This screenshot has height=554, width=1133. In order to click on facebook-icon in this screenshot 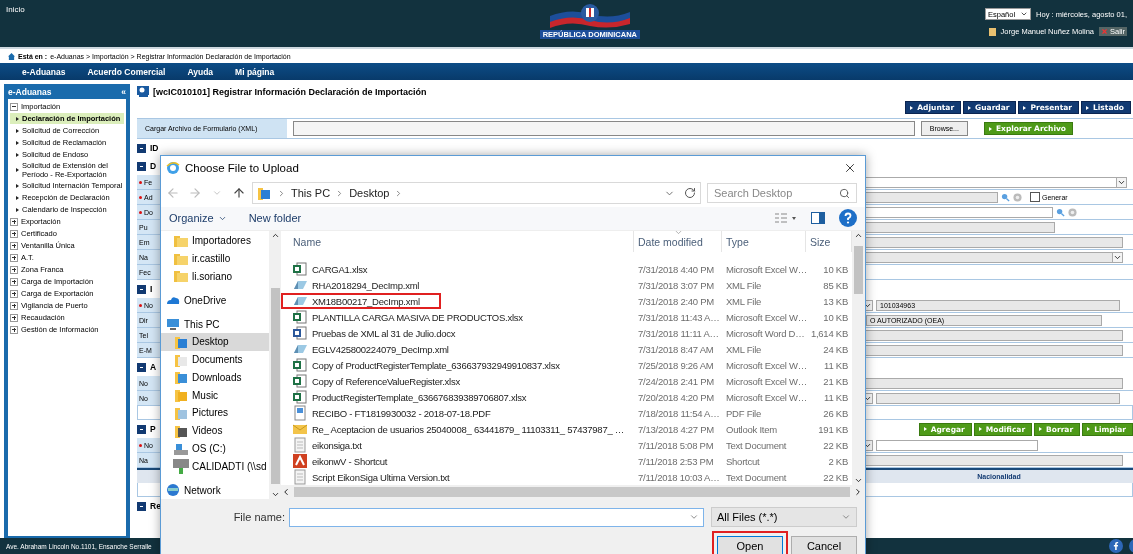, I will do `click(1116, 546)`.